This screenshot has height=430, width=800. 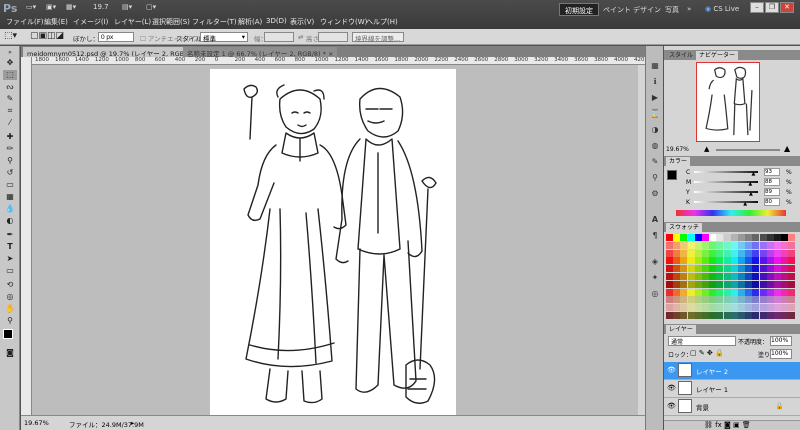 What do you see at coordinates (10, 235) in the screenshot?
I see `pen-tool-icon: ✒` at bounding box center [10, 235].